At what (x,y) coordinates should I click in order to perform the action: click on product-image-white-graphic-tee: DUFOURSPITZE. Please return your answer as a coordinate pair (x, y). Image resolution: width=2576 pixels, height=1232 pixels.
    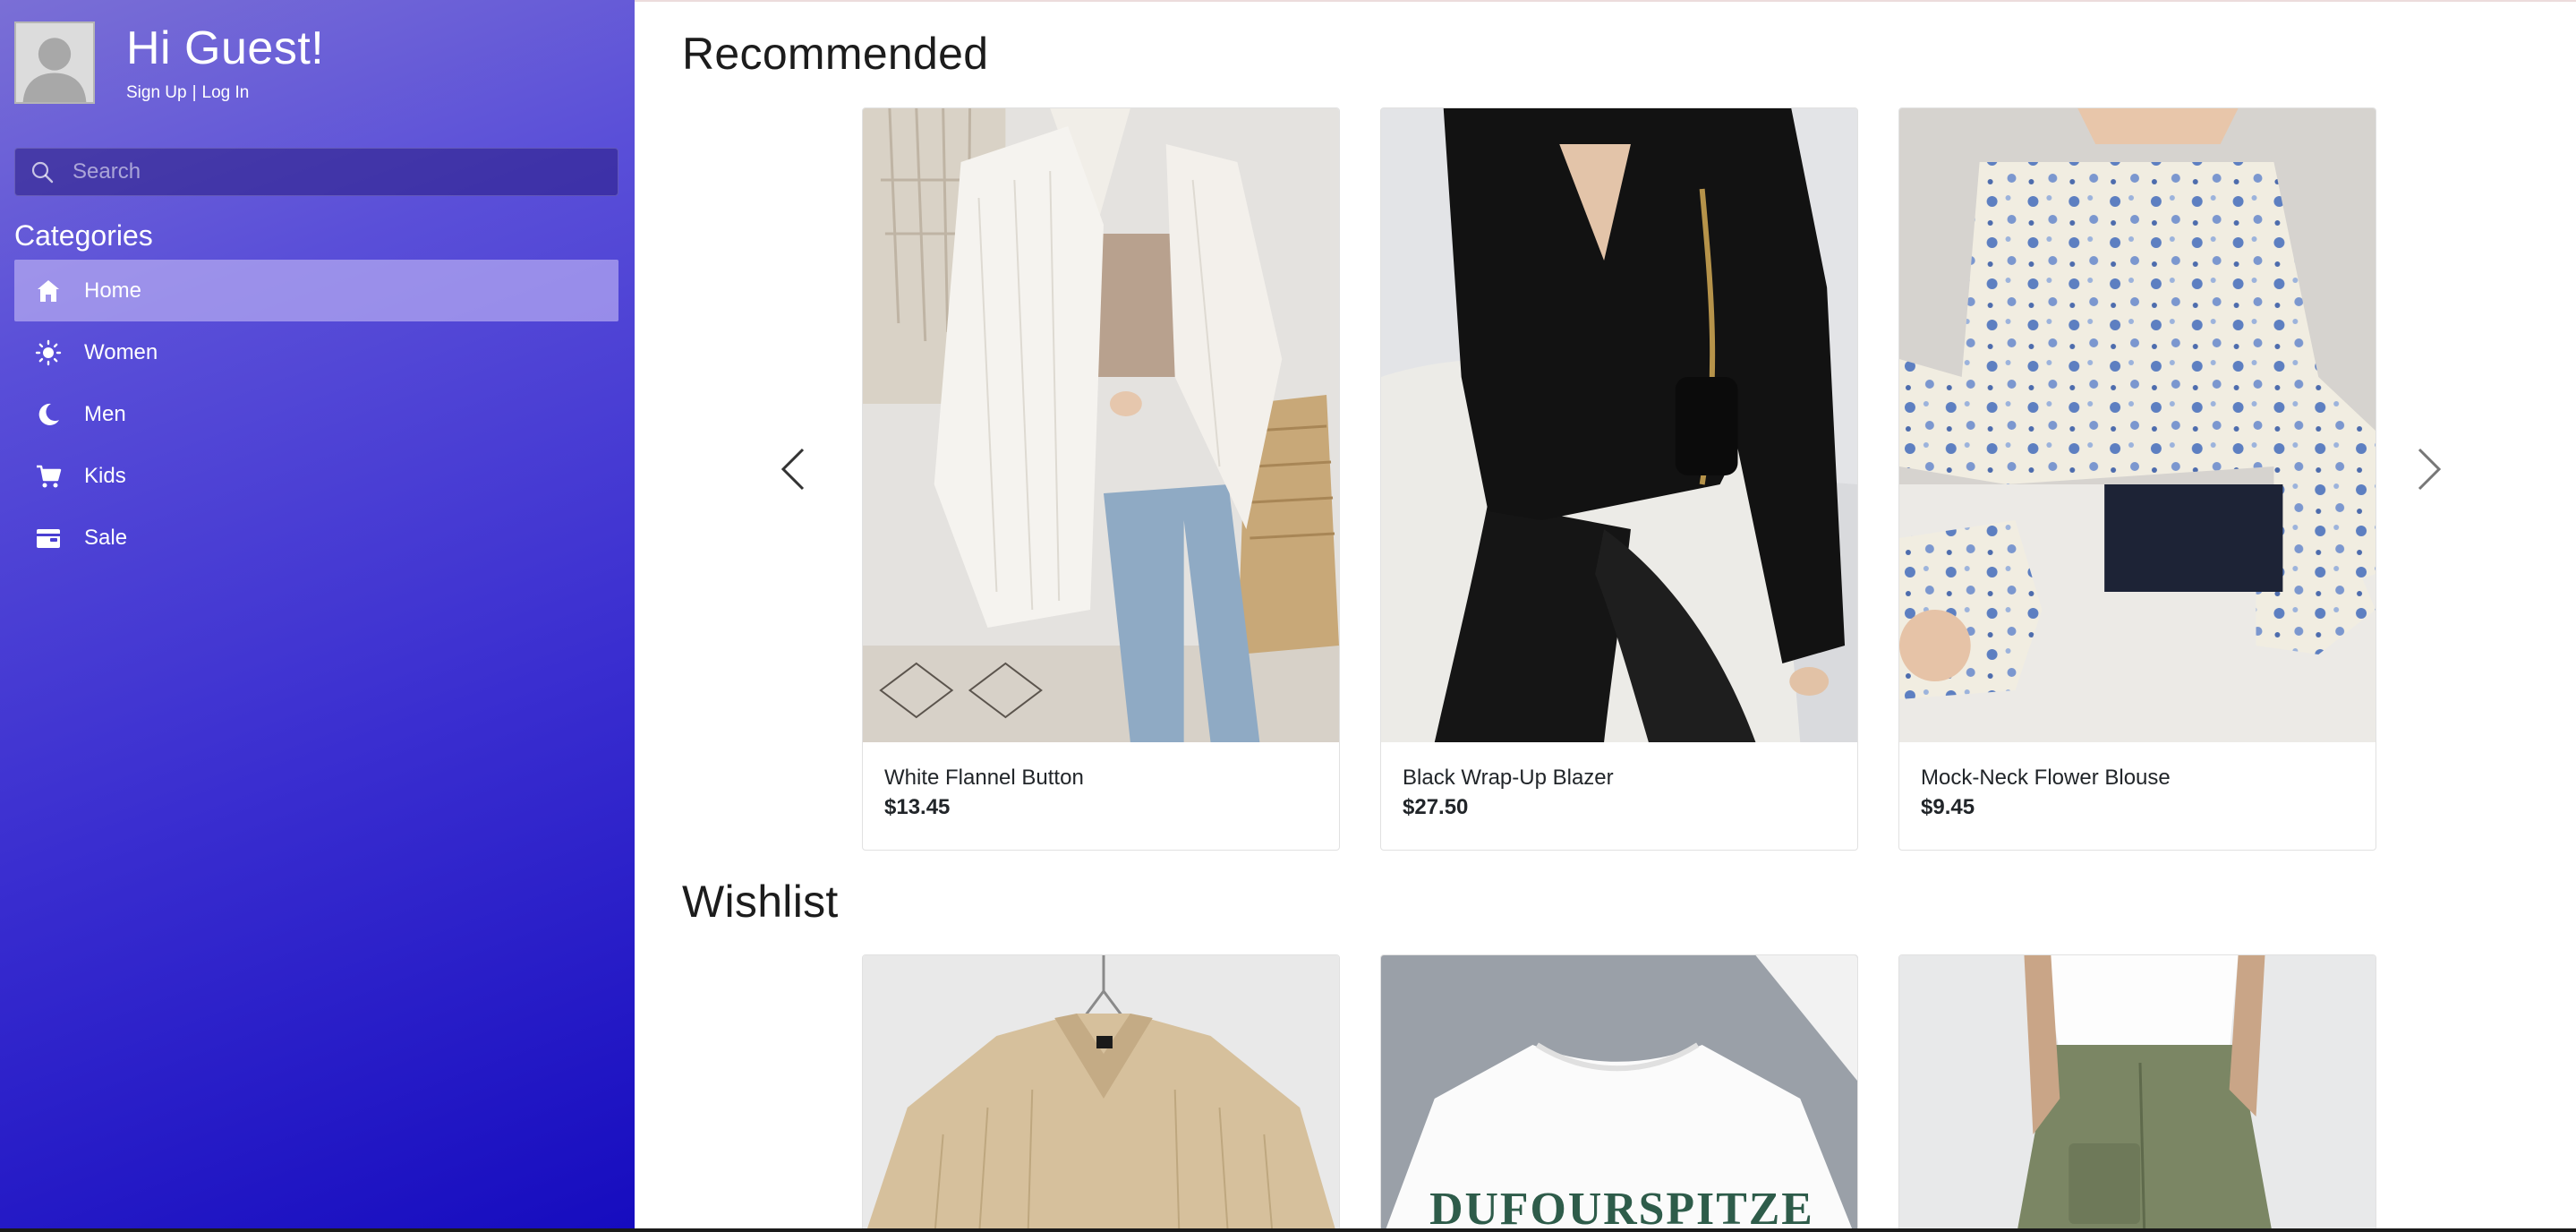
    Looking at the image, I should click on (1619, 1093).